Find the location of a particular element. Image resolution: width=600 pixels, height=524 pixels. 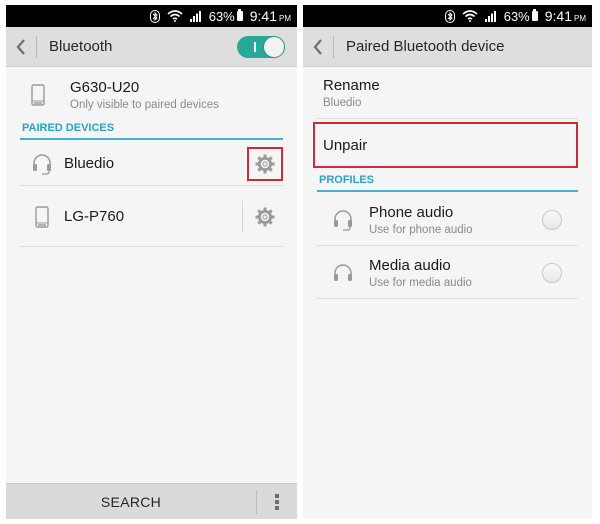

headset-icon is located at coordinates (42, 164).